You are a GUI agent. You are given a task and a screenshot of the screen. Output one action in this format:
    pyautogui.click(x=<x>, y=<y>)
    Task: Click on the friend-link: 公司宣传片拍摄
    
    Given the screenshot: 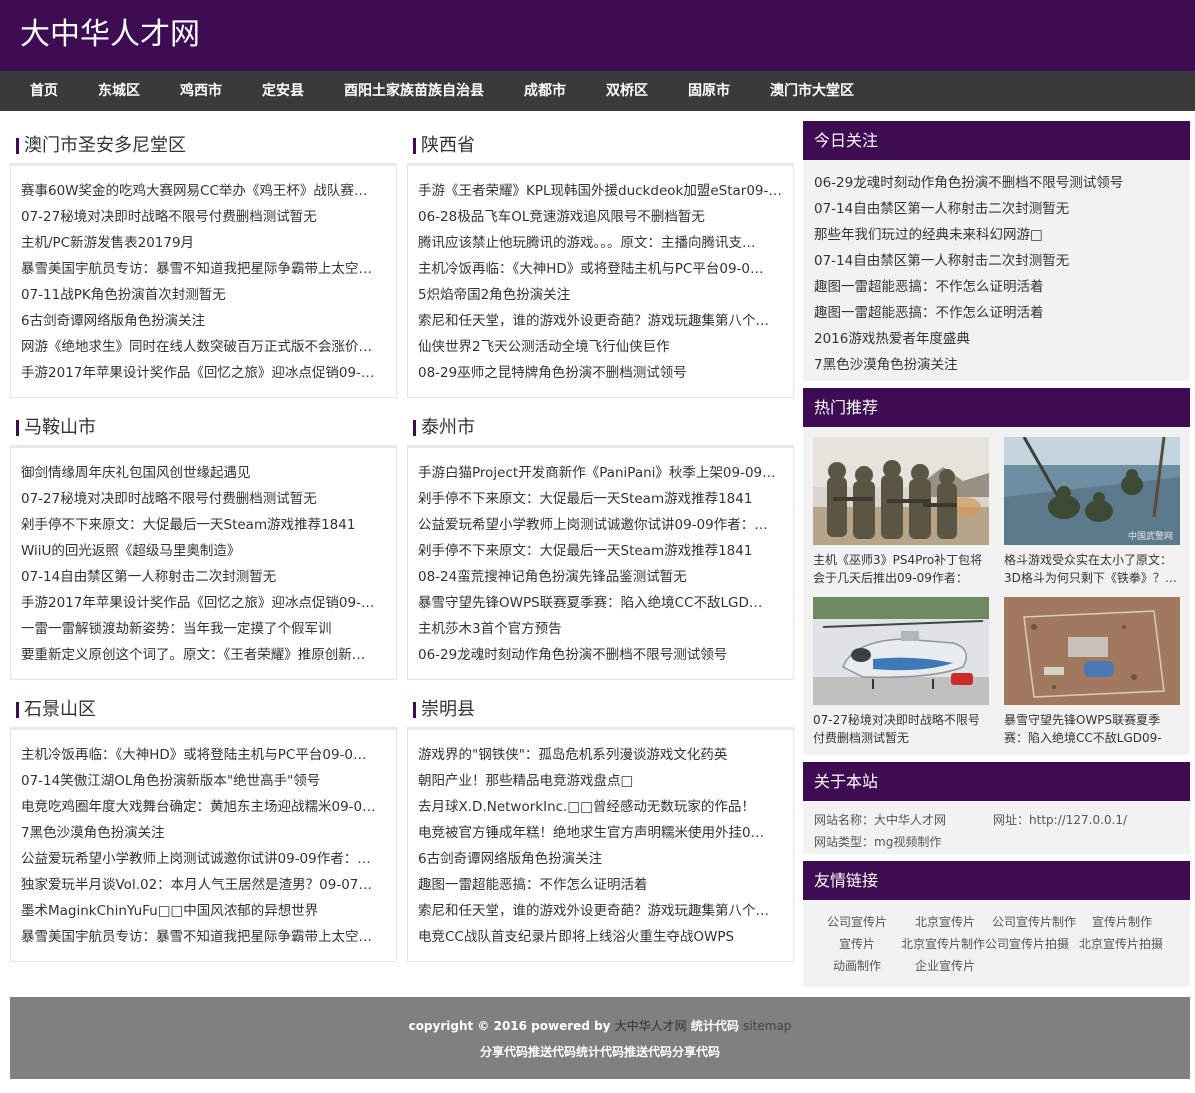 What is the action you would take?
    pyautogui.click(x=1027, y=943)
    